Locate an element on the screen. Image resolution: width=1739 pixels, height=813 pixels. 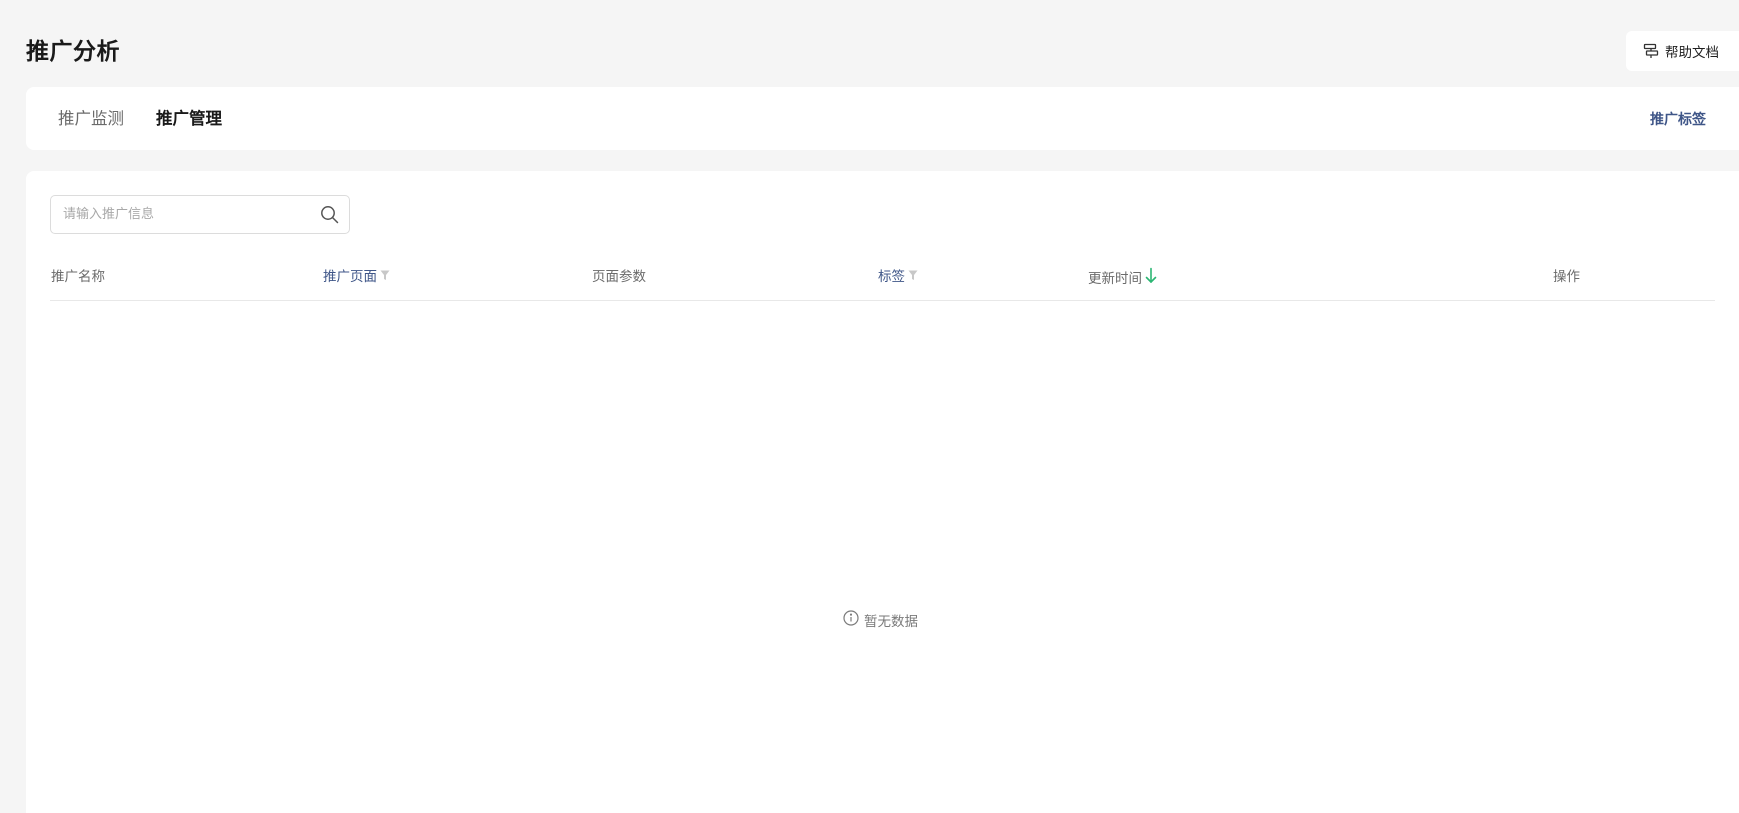
empty-state-text: 暂无数据 is located at coordinates (891, 622).